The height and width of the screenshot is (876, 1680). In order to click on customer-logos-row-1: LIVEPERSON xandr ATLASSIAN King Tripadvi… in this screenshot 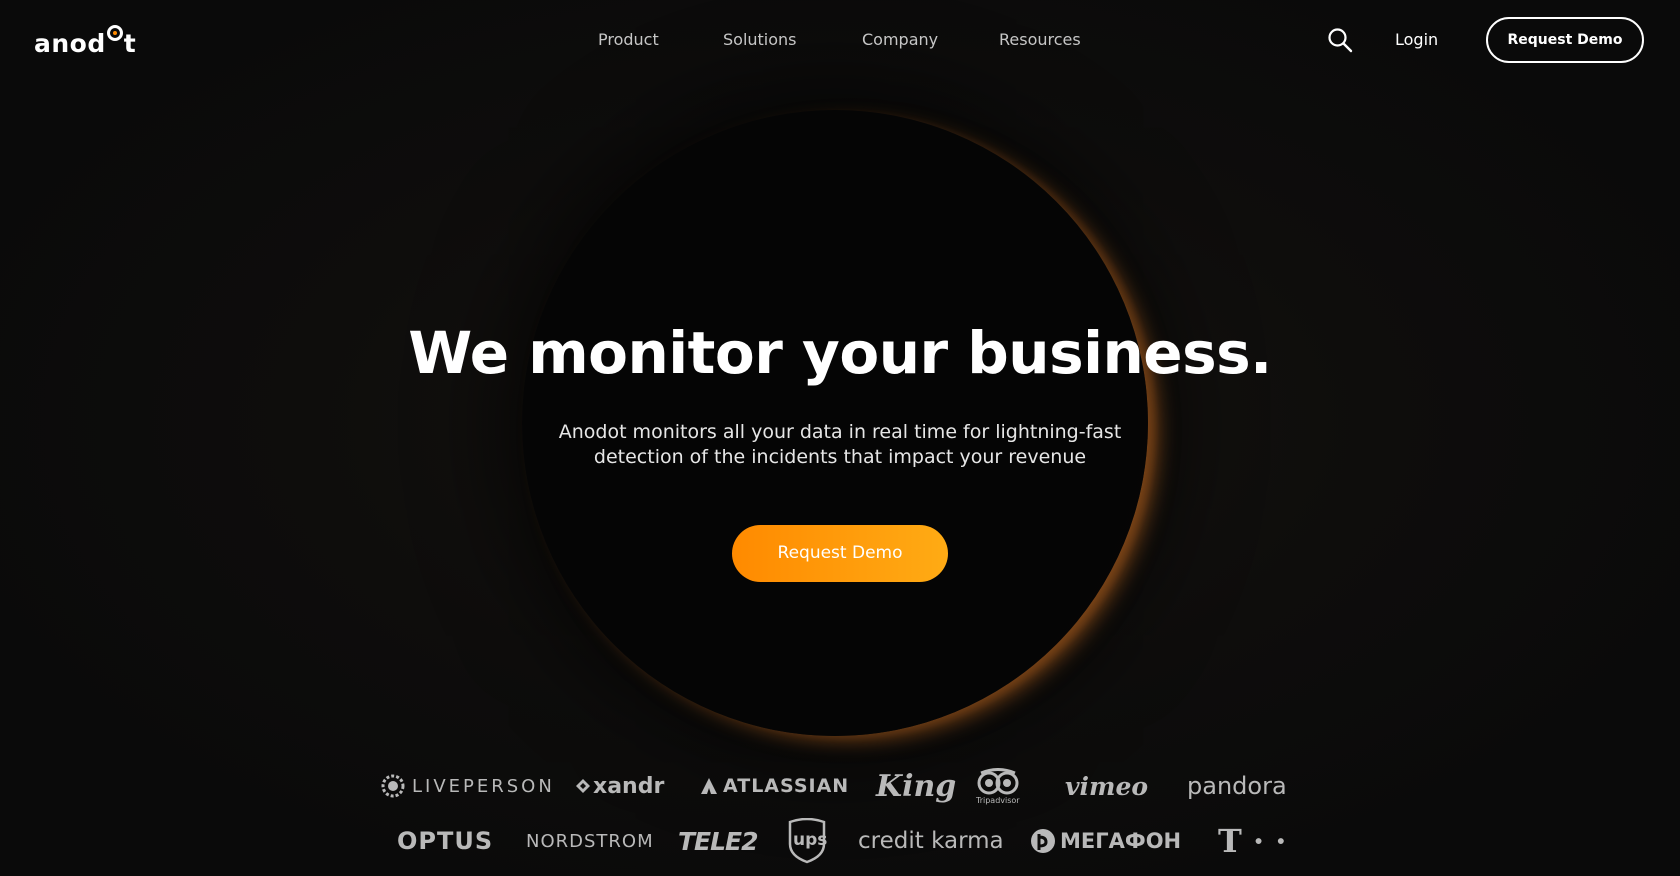, I will do `click(840, 786)`.